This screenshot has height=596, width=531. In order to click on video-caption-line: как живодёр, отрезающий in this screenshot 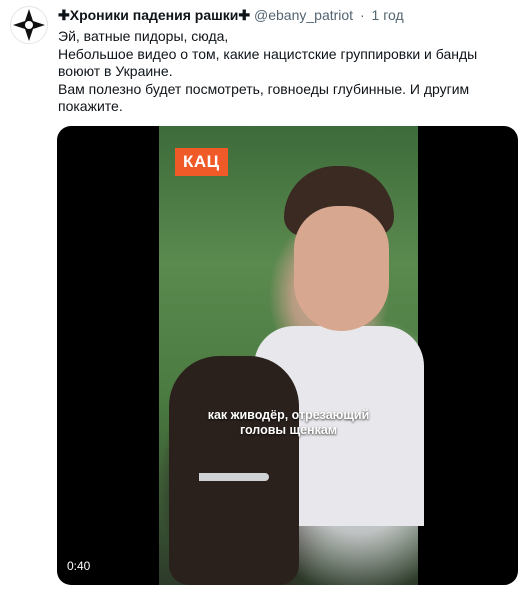, I will do `click(288, 415)`.